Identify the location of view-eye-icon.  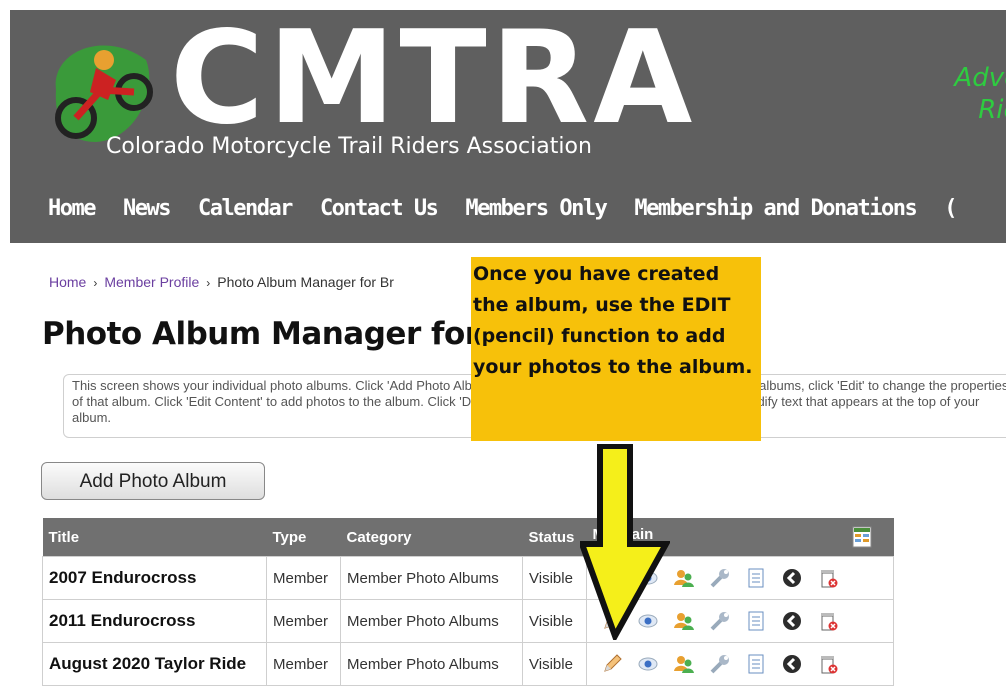
(648, 664).